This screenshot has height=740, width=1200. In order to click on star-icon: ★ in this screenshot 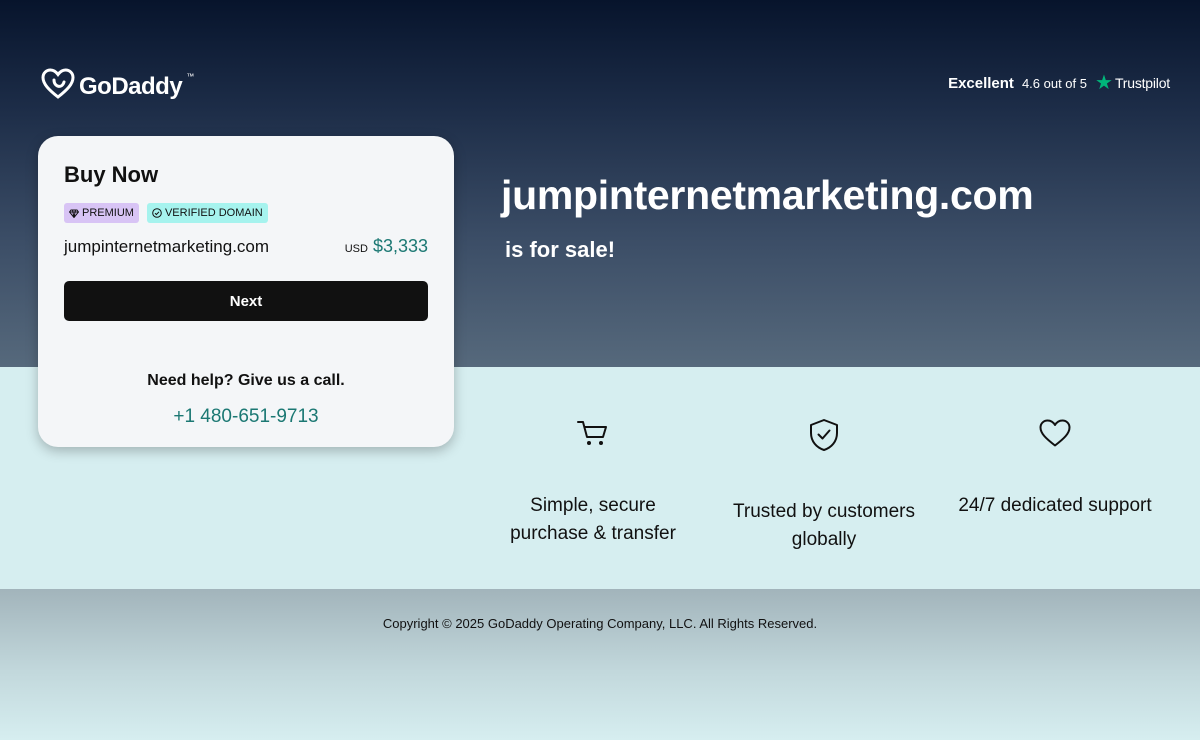, I will do `click(1104, 83)`.